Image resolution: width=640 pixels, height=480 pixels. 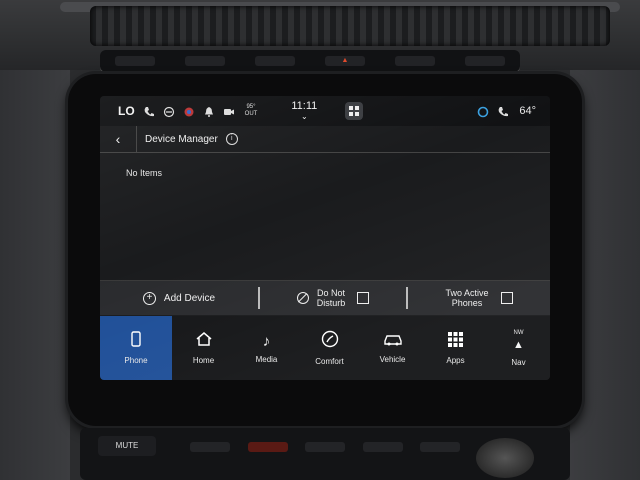 What do you see at coordinates (266, 359) in the screenshot?
I see `nav-media-label: Media` at bounding box center [266, 359].